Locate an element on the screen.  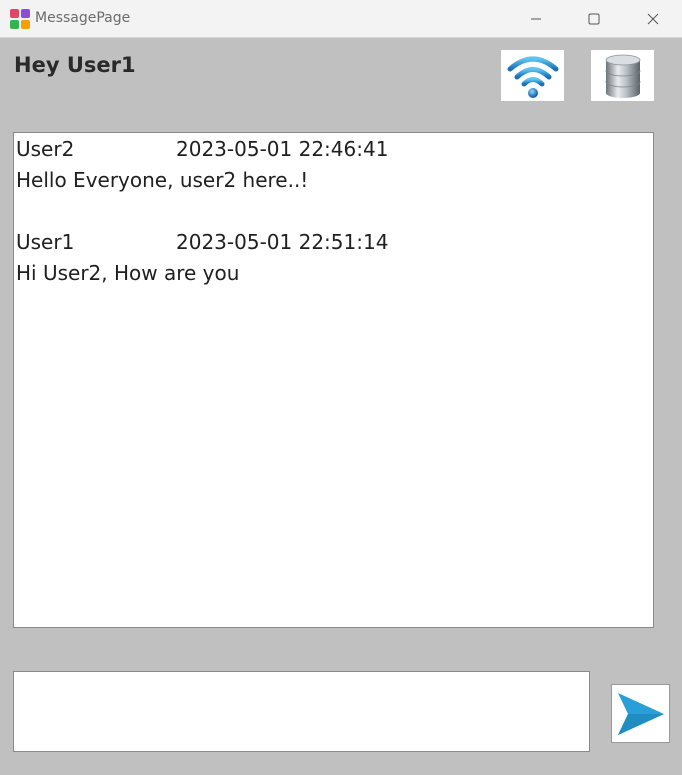
send-arrow-icon is located at coordinates (640, 713).